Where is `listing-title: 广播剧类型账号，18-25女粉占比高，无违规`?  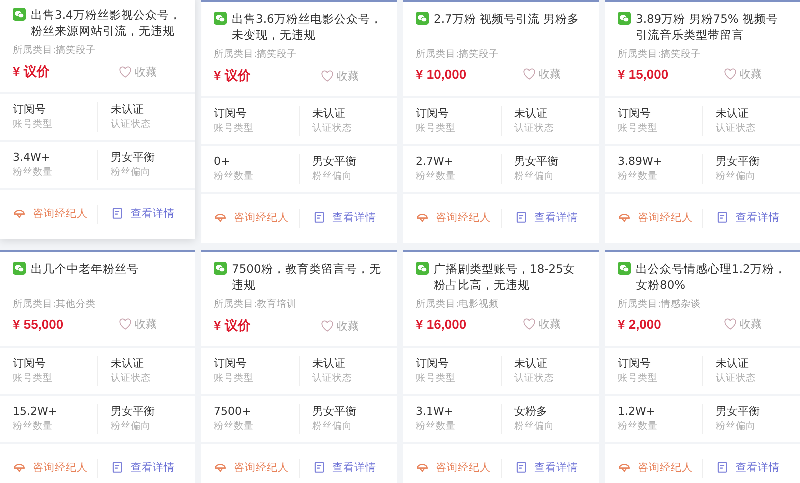
listing-title: 广播剧类型账号，18-25女粉占比高，无违规 is located at coordinates (505, 277).